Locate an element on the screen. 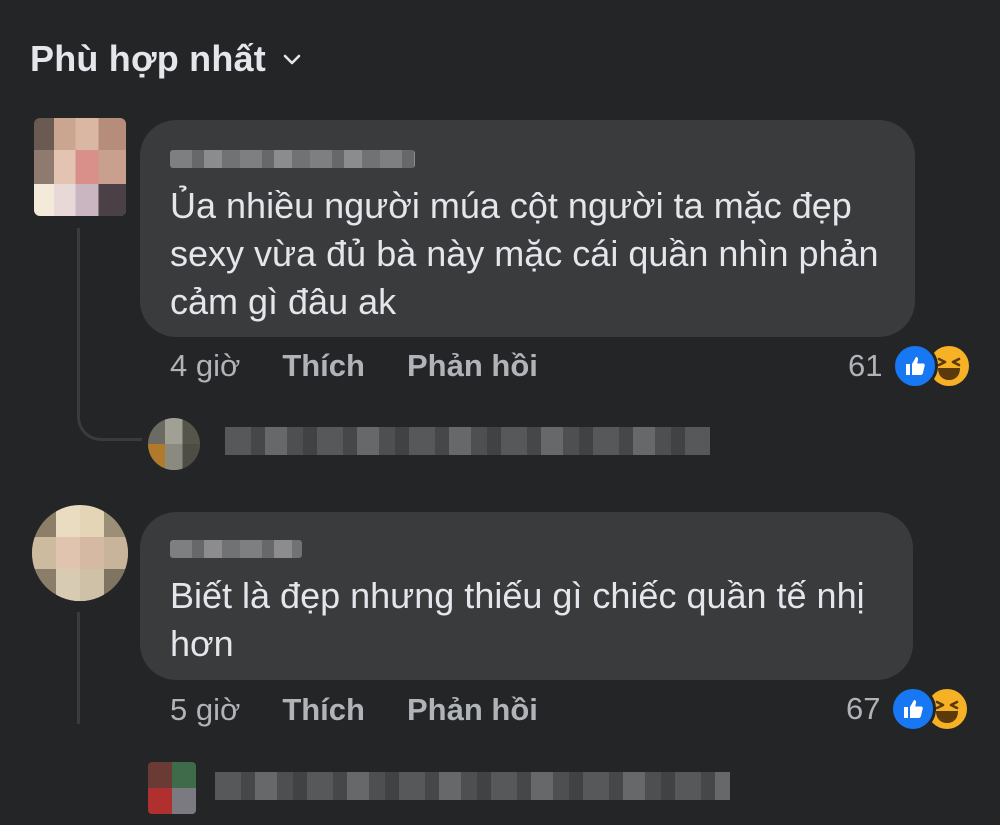 The height and width of the screenshot is (825, 1000). chevron-down-icon is located at coordinates (292, 59).